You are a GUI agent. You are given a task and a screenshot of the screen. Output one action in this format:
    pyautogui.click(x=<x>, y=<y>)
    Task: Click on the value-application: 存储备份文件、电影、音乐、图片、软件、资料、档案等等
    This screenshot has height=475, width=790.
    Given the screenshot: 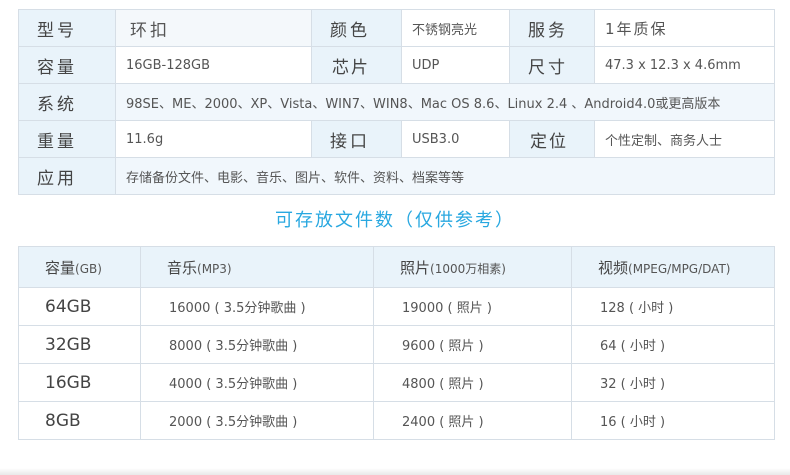 What is the action you would take?
    pyautogui.click(x=445, y=176)
    